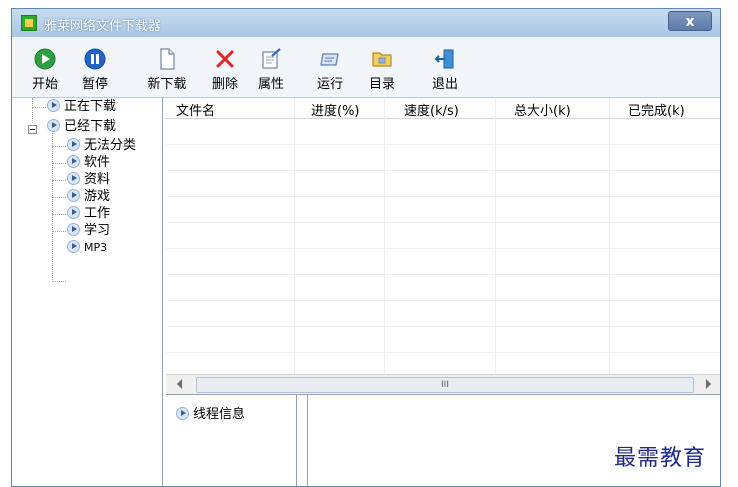  I want to click on pause-icon, so click(95, 59).